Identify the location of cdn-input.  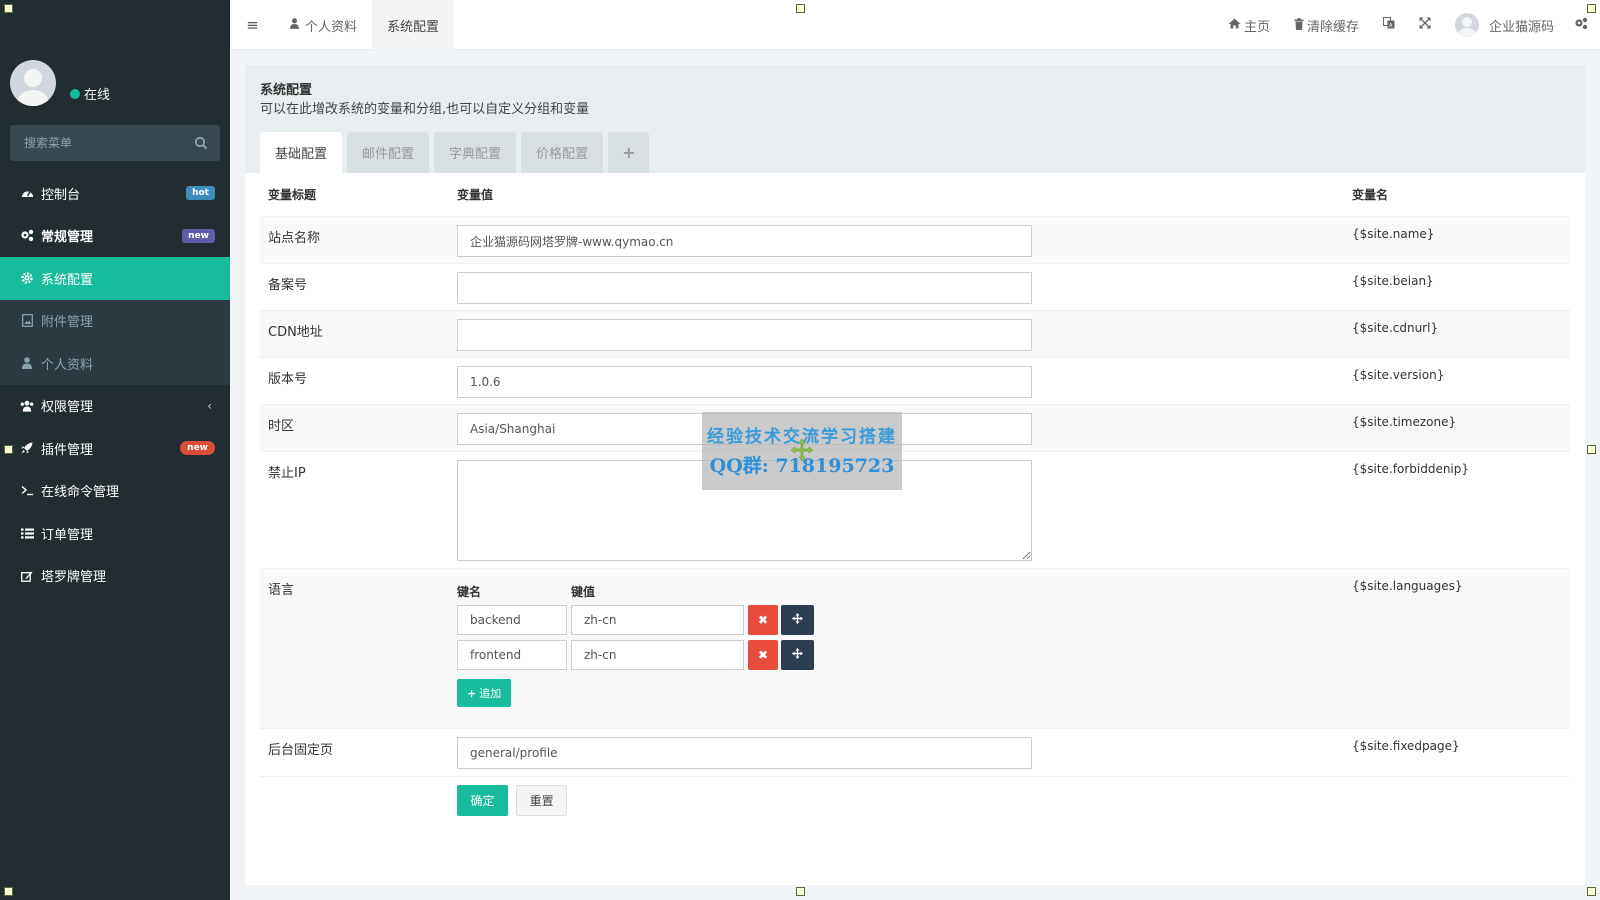
(744, 335).